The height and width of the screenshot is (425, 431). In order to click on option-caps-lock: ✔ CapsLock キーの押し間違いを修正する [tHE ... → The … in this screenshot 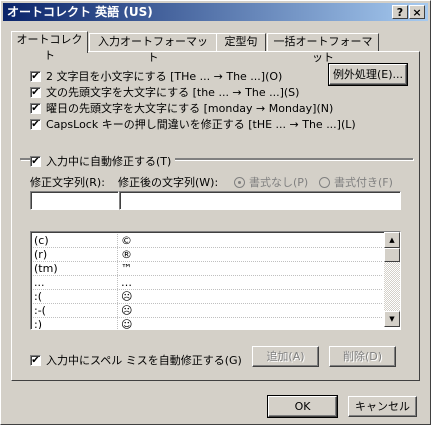, I will do `click(193, 124)`.